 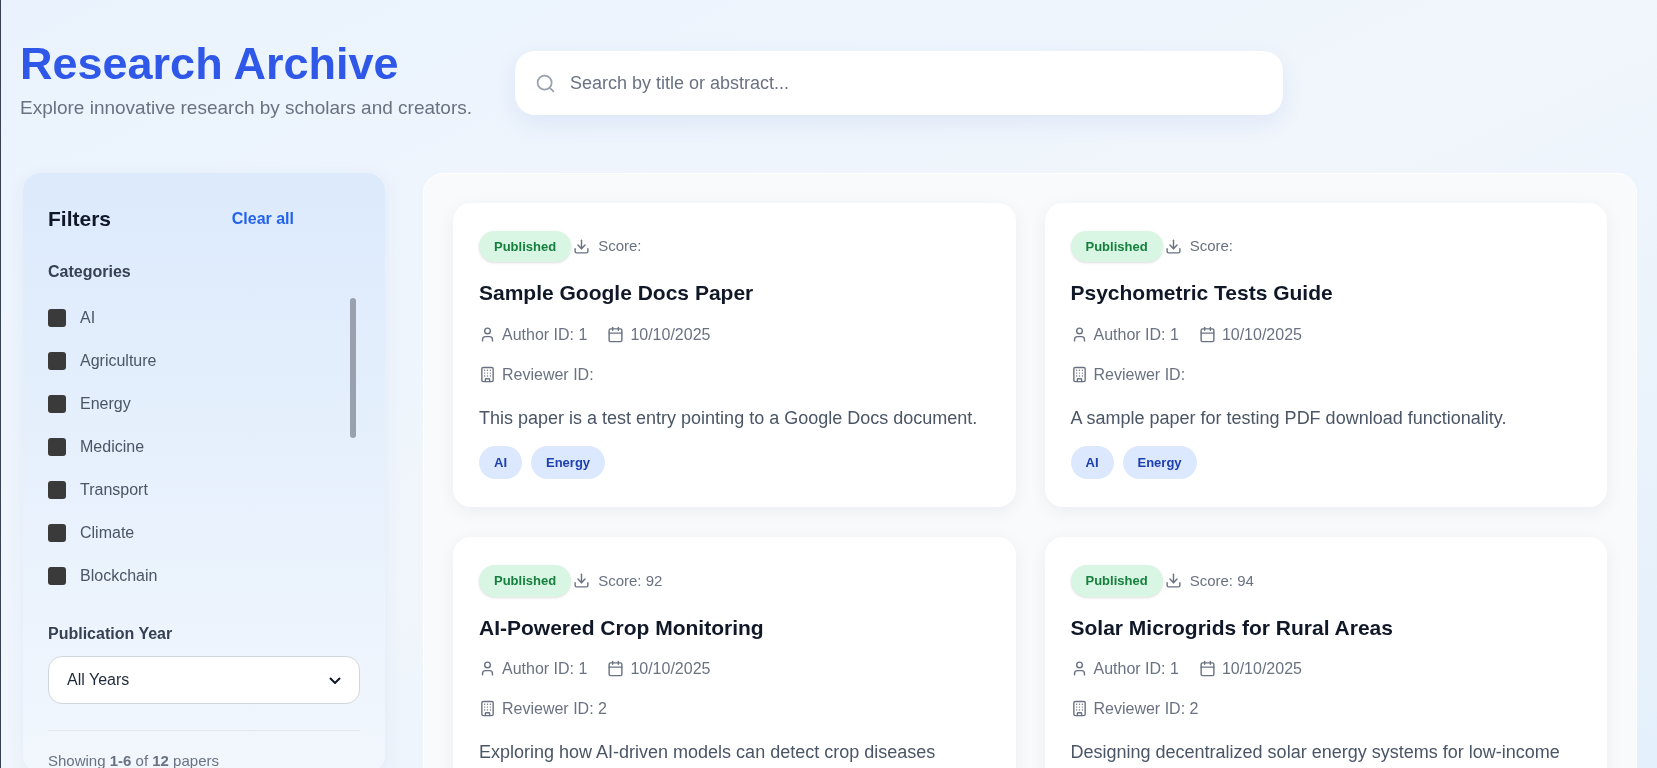 I want to click on paper-card: Published Score: Psychometric Tests Guide Author ID: 1 10/10/2025 Reviewer ID: A sample paper for testing PDF download functionality. AI Energy, so click(x=1325, y=354).